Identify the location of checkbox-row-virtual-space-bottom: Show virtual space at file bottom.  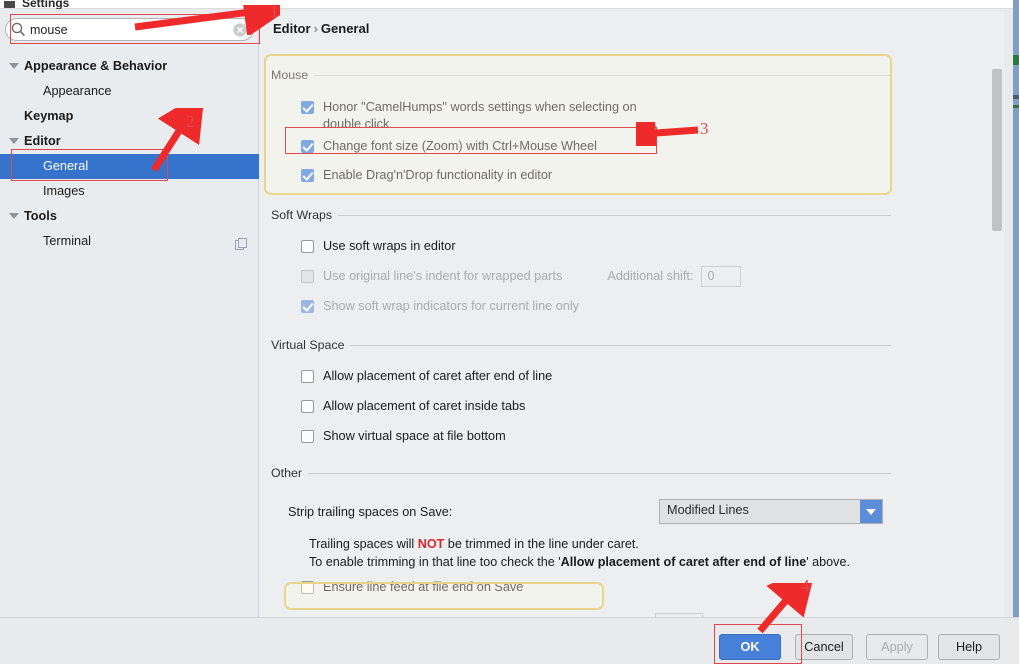
(581, 438).